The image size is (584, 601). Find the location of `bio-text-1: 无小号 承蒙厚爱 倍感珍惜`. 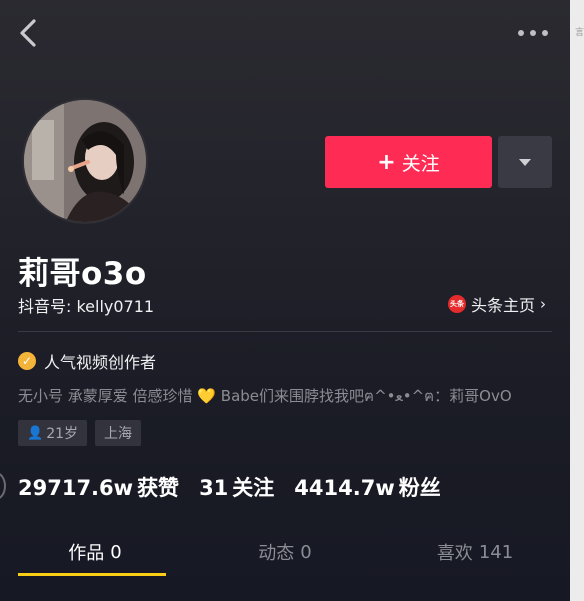

bio-text-1: 无小号 承蒙厚爱 倍感珍惜 is located at coordinates (105, 396).